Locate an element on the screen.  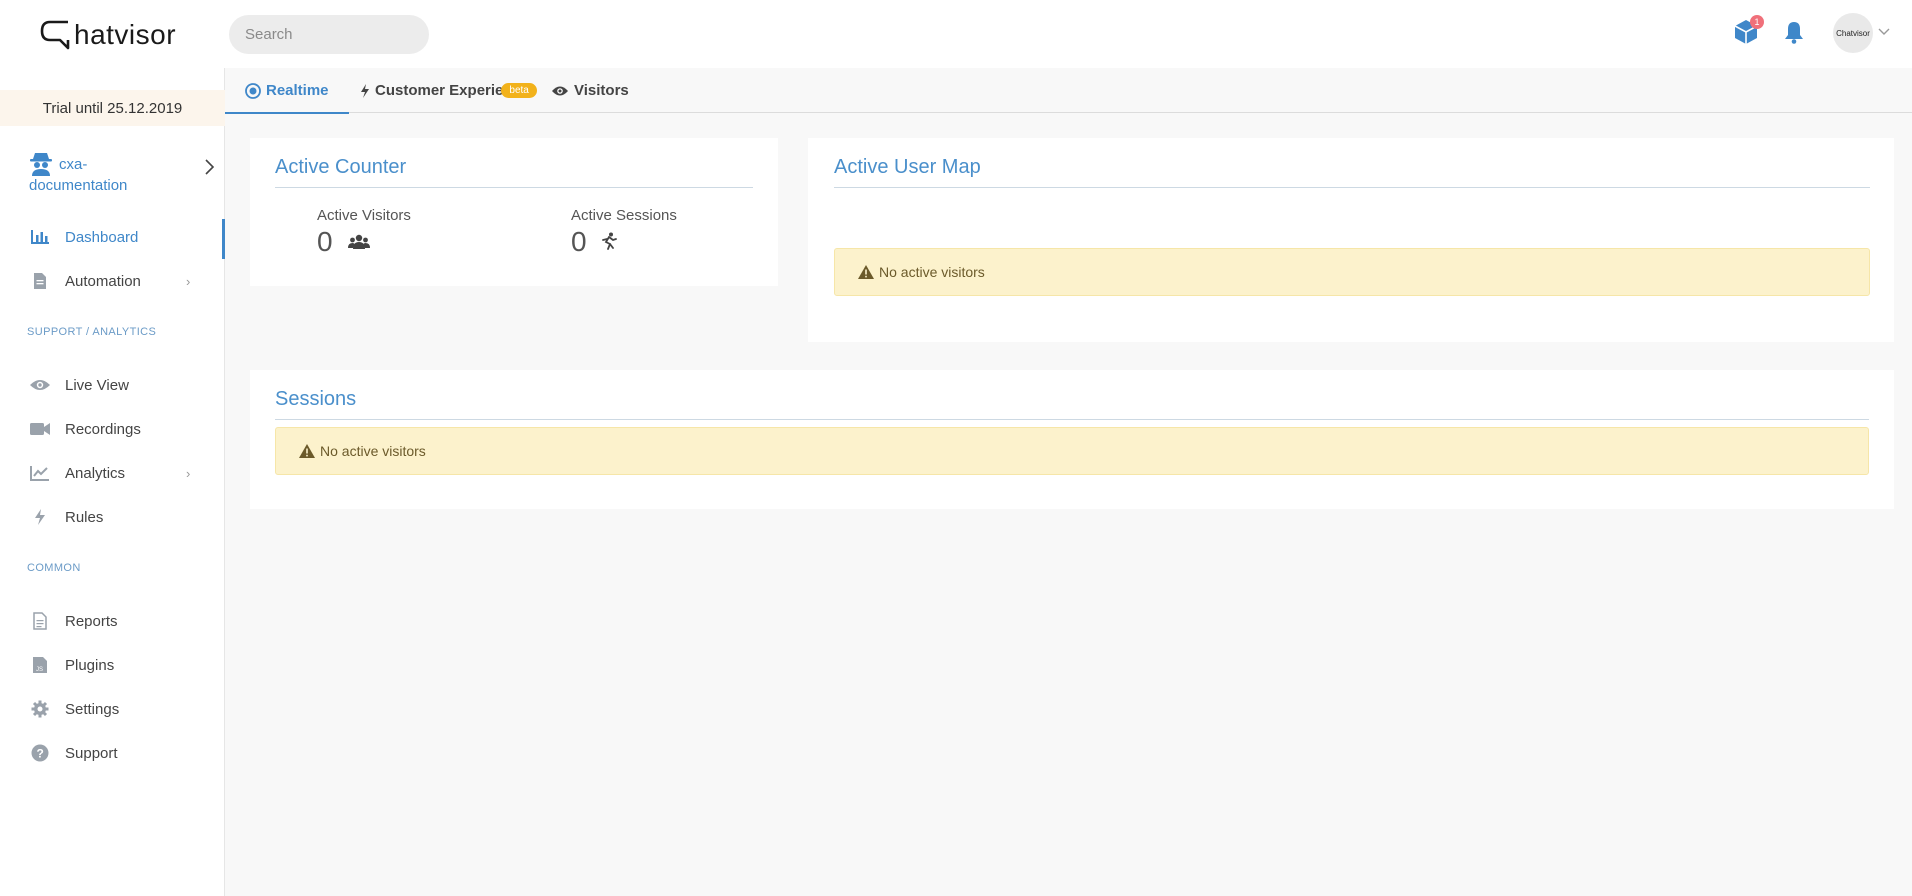
users-icon is located at coordinates (359, 241).